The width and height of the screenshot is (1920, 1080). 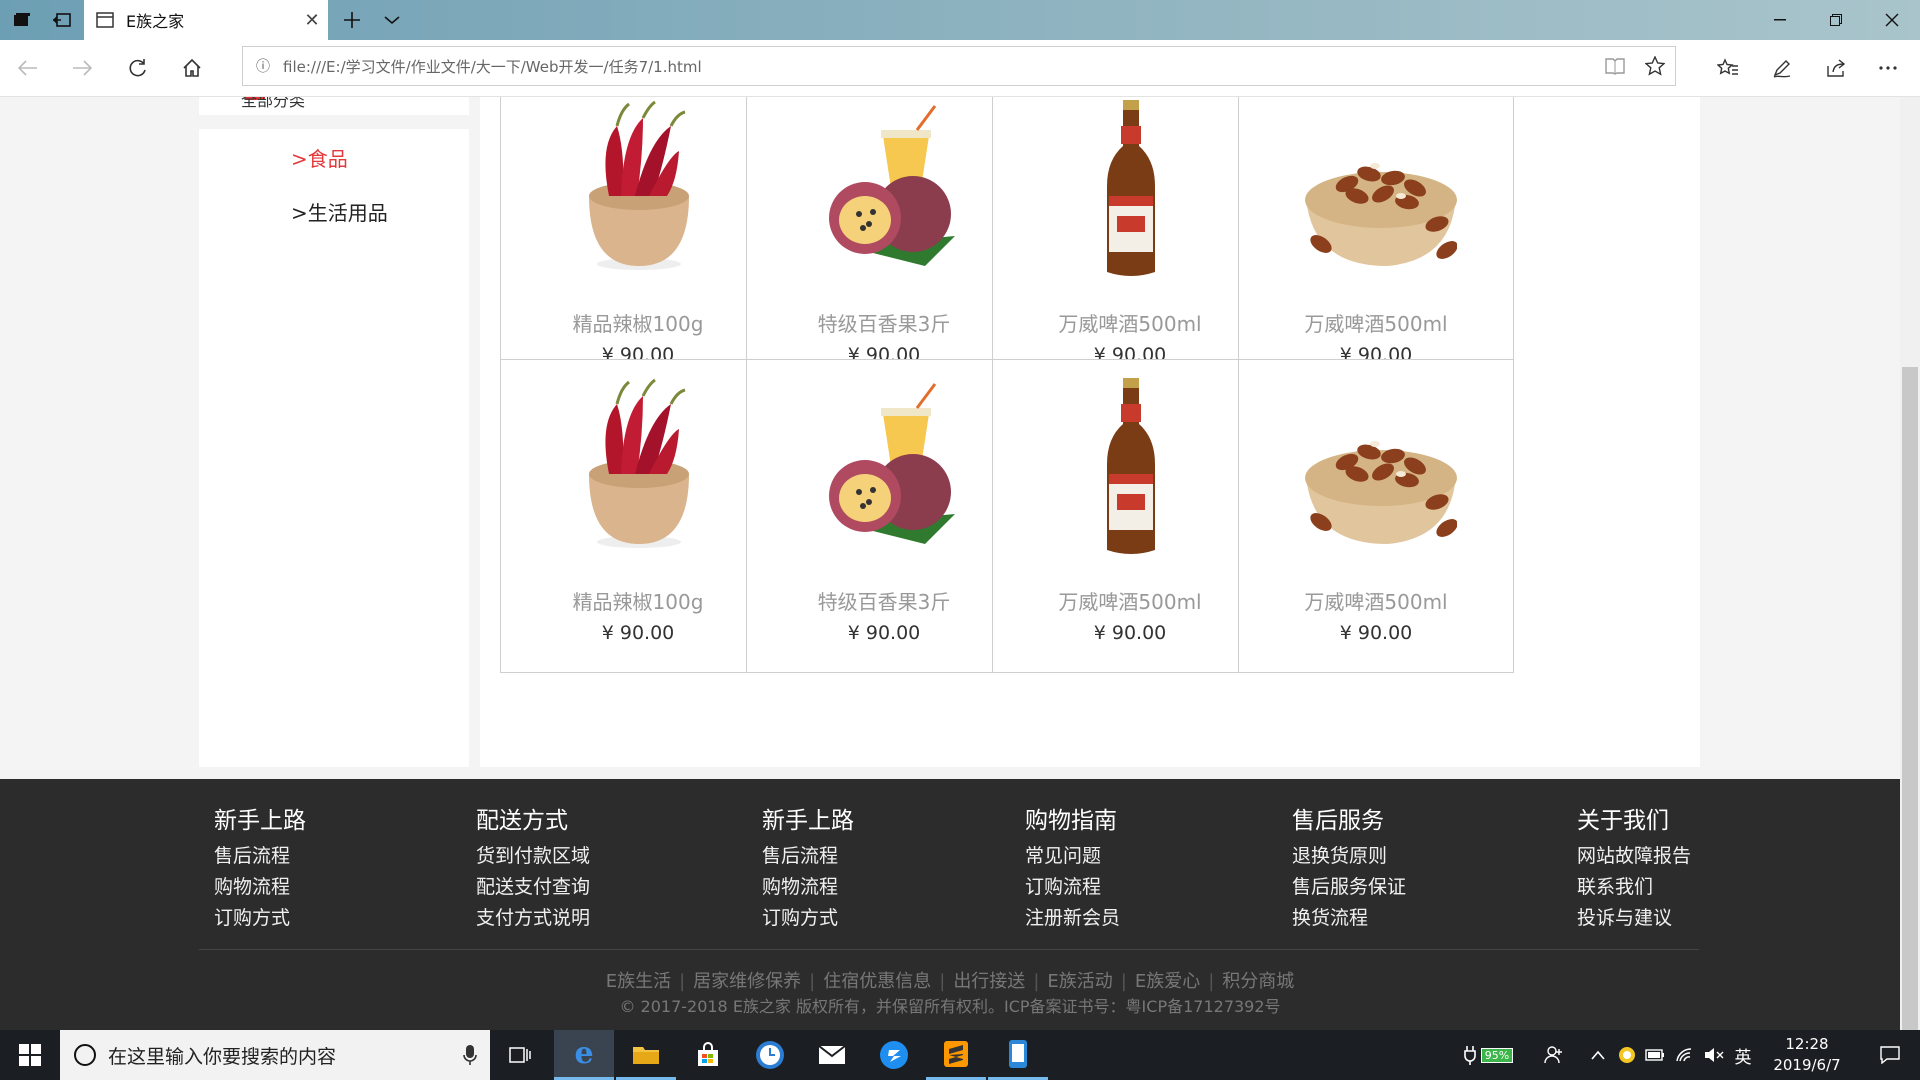 What do you see at coordinates (1488, 1055) in the screenshot?
I see `battery-indicator: 95%` at bounding box center [1488, 1055].